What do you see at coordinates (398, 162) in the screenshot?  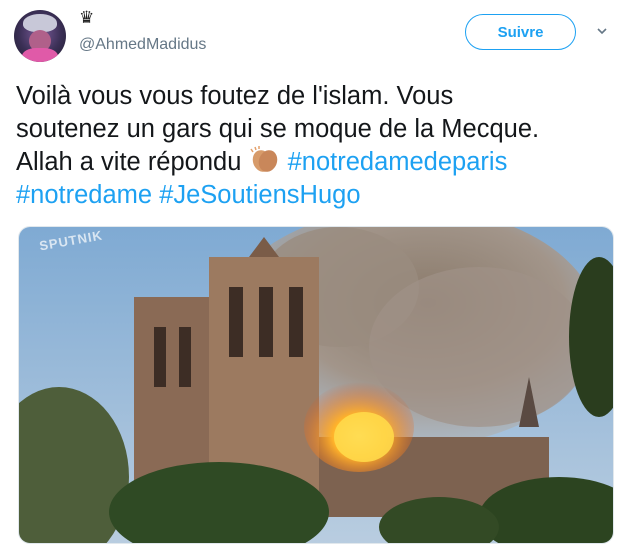 I see `hashtag-notredamedeparis: #notredamedeparis` at bounding box center [398, 162].